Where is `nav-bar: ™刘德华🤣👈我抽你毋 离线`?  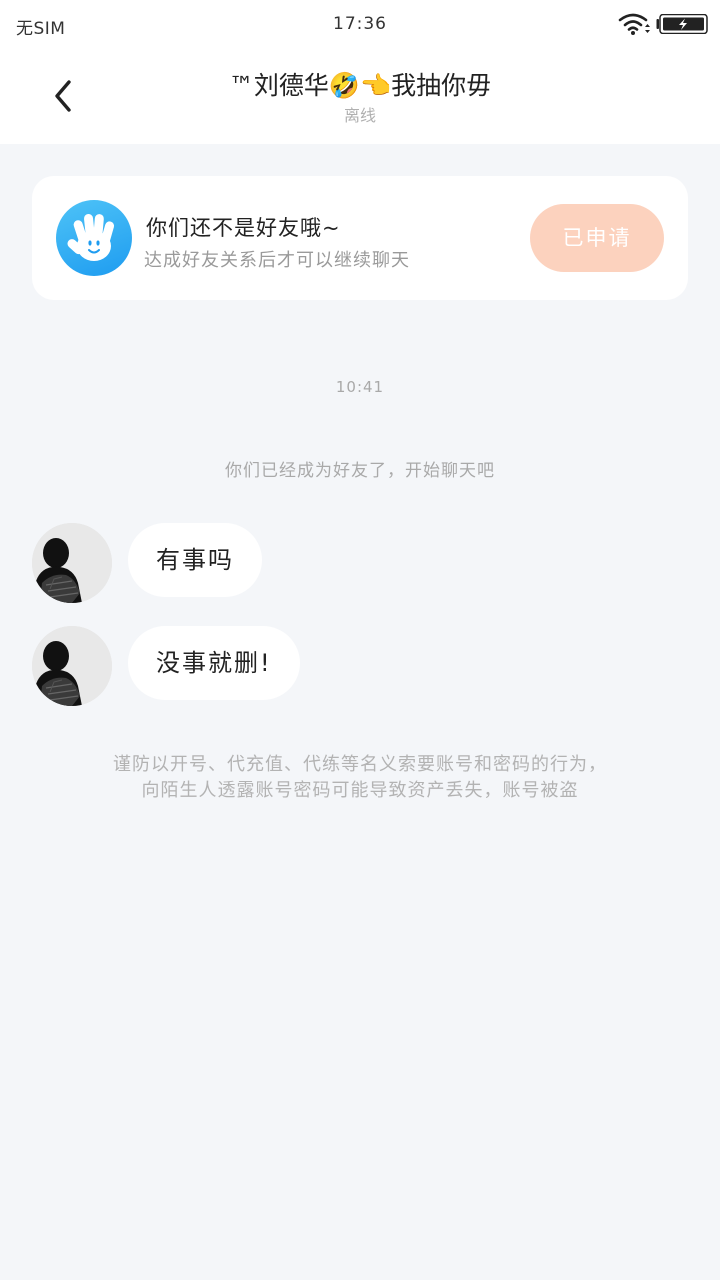 nav-bar: ™刘德华🤣👈我抽你毋 离线 is located at coordinates (360, 96).